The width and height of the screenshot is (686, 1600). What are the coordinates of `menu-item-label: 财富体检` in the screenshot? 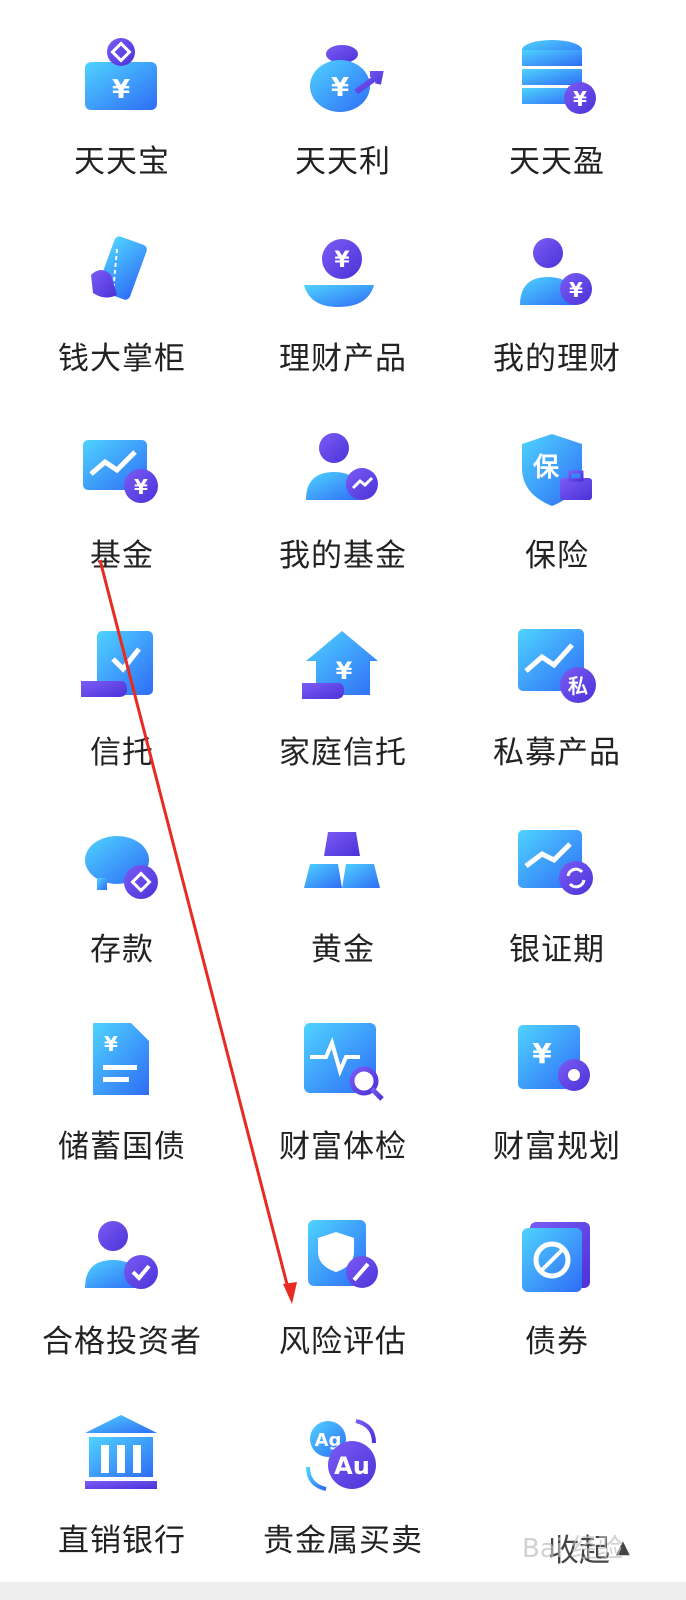 It's located at (343, 1147).